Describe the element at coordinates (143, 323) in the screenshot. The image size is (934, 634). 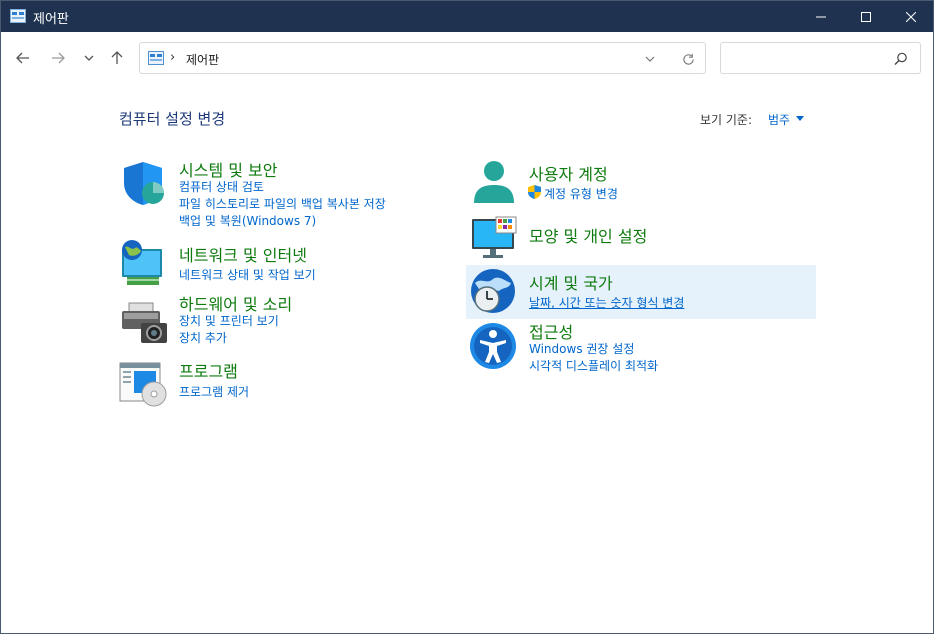
I see `printer-camera-icon` at that location.